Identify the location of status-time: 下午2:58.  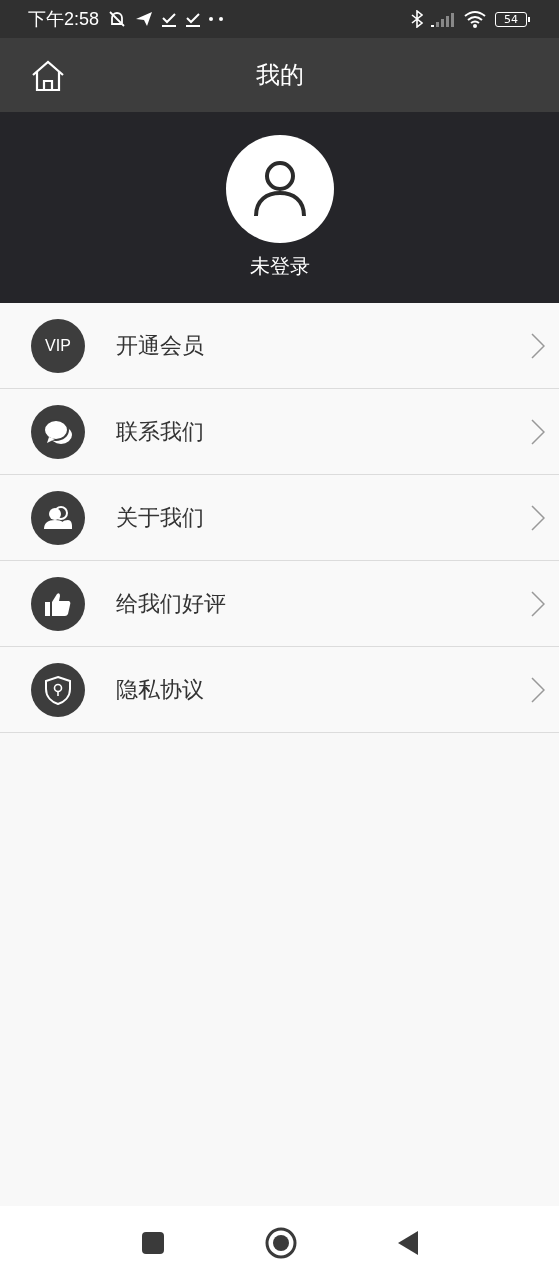
(64, 19).